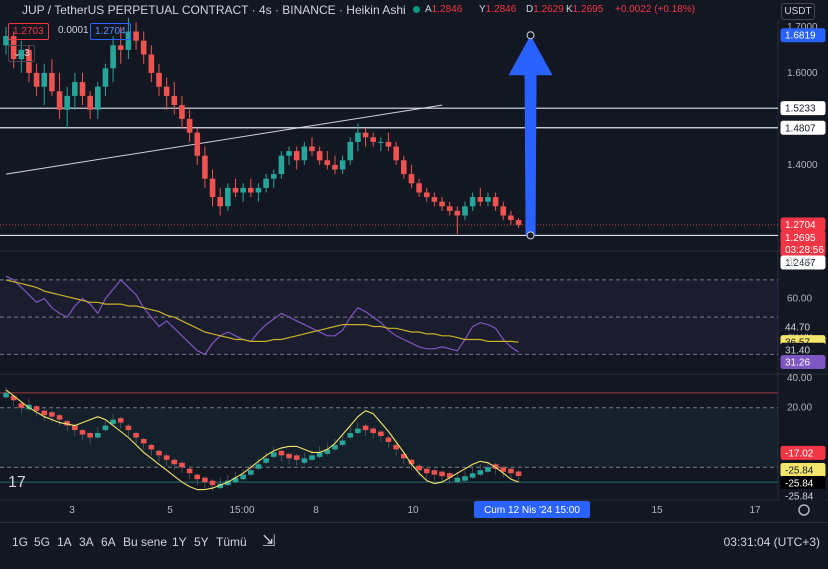 The image size is (828, 569). Describe the element at coordinates (799, 378) in the screenshot. I see `y-tick-label: 40.00` at that location.